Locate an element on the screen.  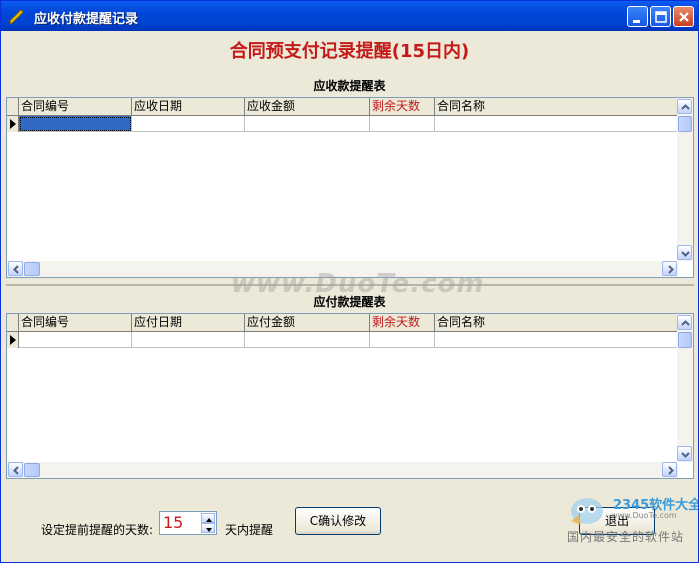
col-receive-amount: 应收金额 is located at coordinates (307, 106).